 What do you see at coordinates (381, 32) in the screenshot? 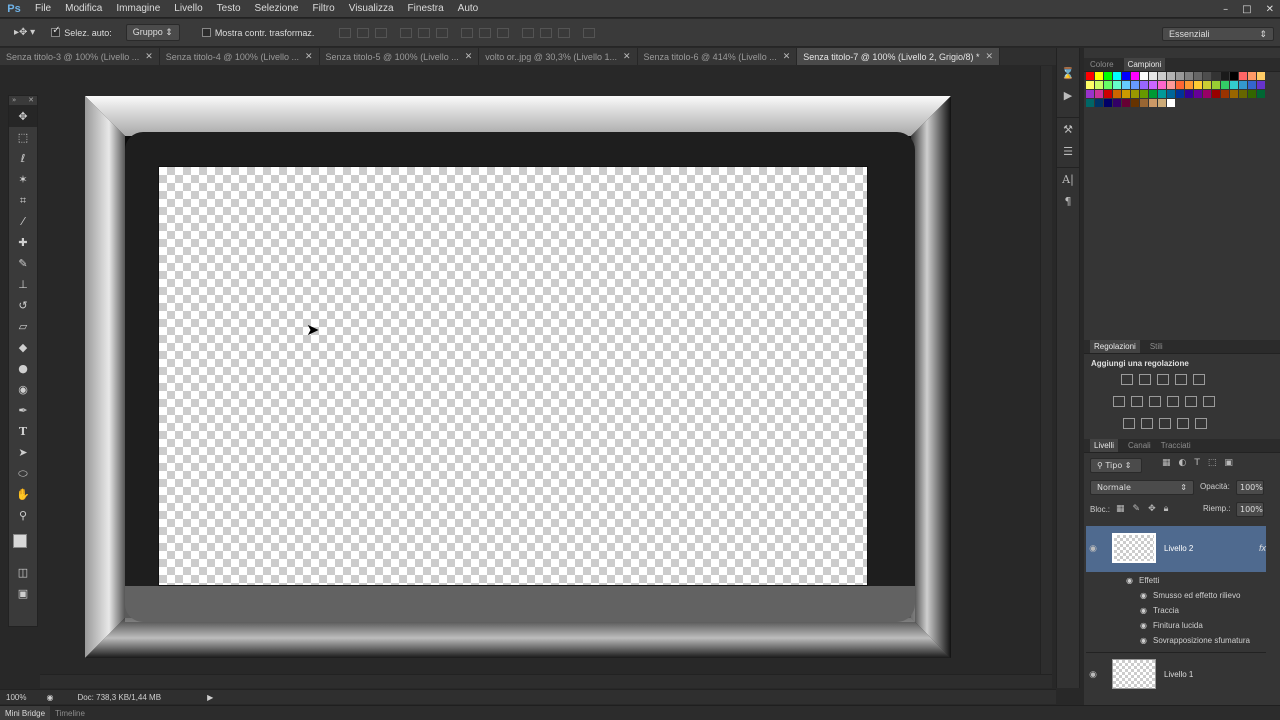
I see `align-bottom-icon` at bounding box center [381, 32].